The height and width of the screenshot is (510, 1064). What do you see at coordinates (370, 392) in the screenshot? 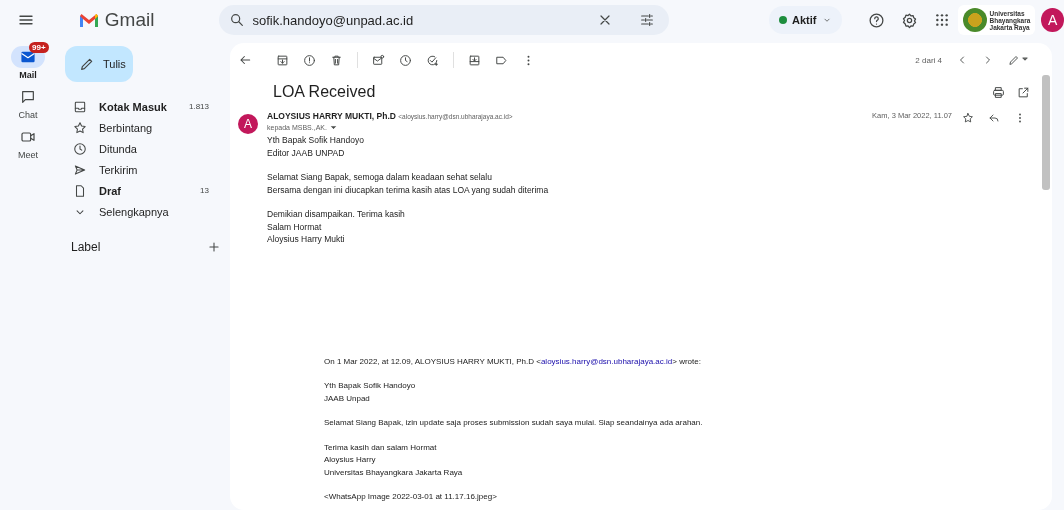
I see `quoted-paragraph: Yth Bapak Sofik Handoyo JAAB Unpad` at bounding box center [370, 392].